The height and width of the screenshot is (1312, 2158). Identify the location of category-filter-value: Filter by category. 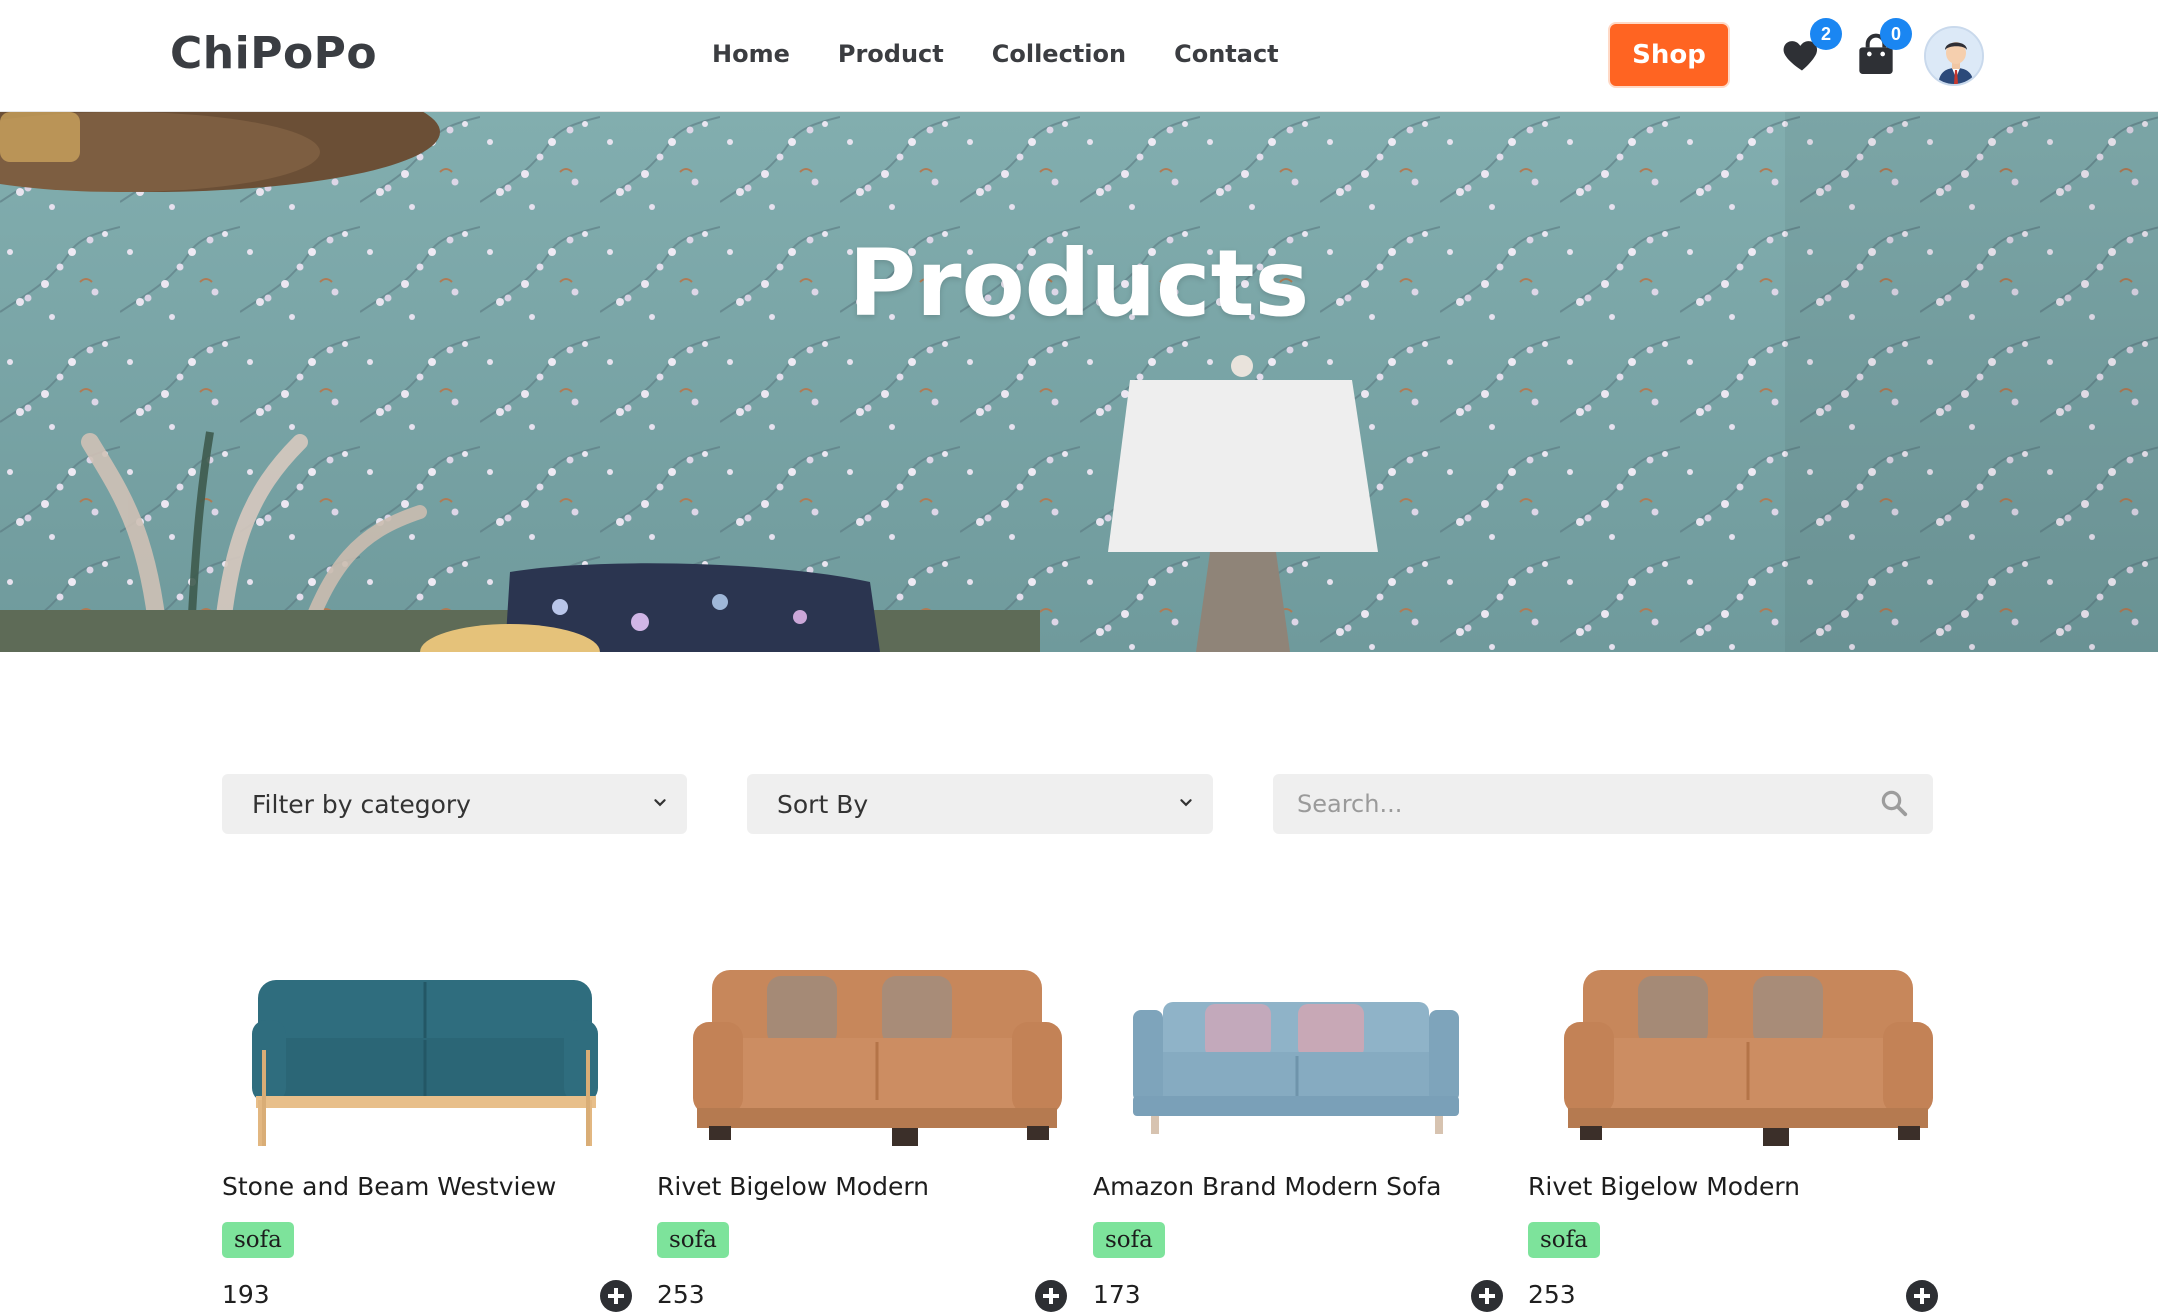
(361, 804).